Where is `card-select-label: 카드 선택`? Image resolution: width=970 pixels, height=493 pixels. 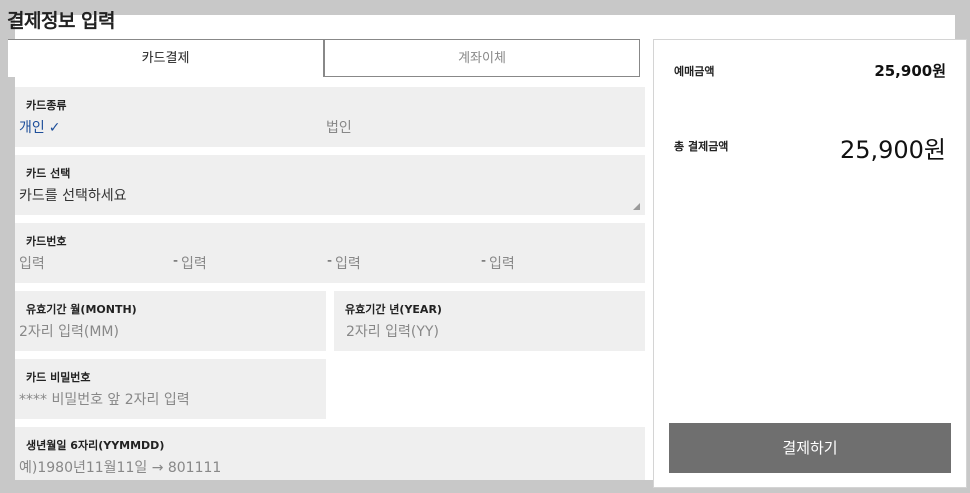 card-select-label: 카드 선택 is located at coordinates (48, 173).